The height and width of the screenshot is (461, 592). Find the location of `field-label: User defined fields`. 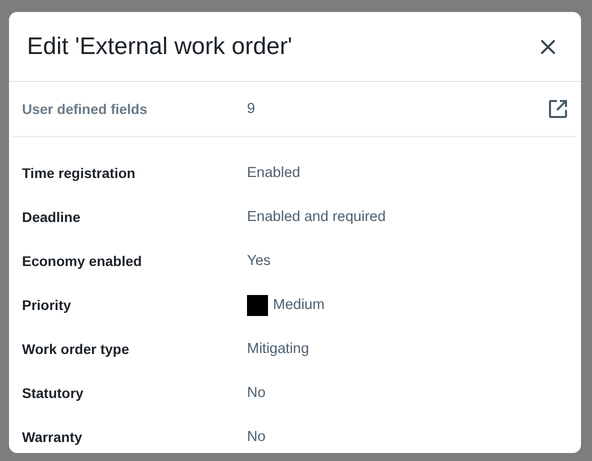

field-label: User defined fields is located at coordinates (85, 109).